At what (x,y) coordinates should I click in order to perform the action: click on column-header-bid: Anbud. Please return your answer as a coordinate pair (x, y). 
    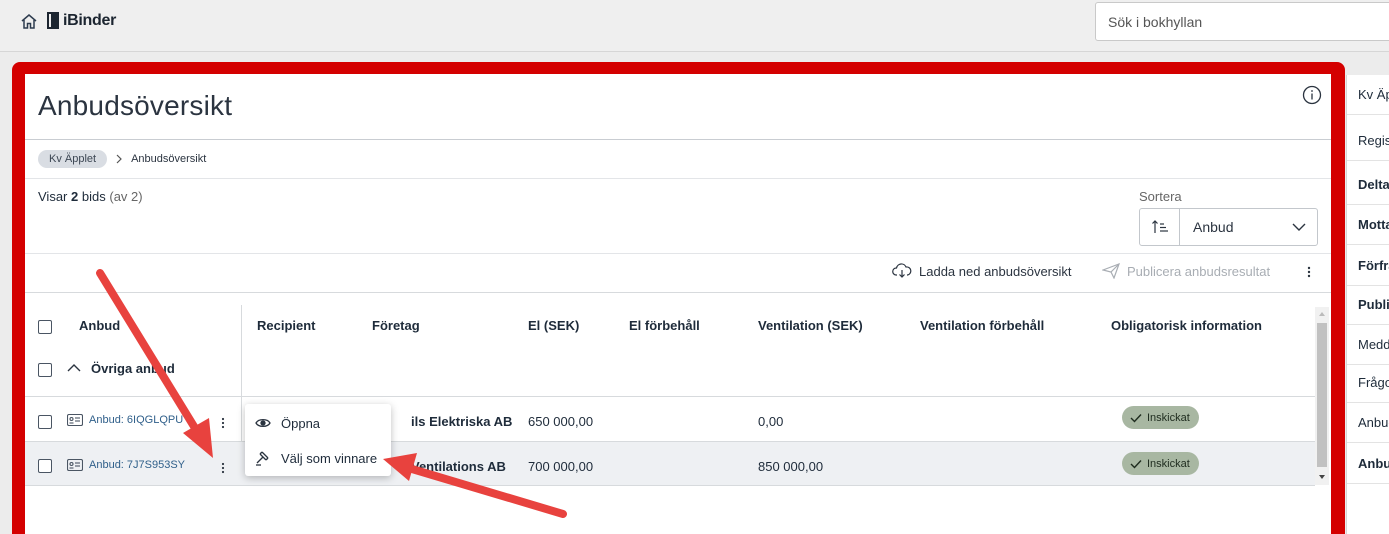
    Looking at the image, I should click on (99, 325).